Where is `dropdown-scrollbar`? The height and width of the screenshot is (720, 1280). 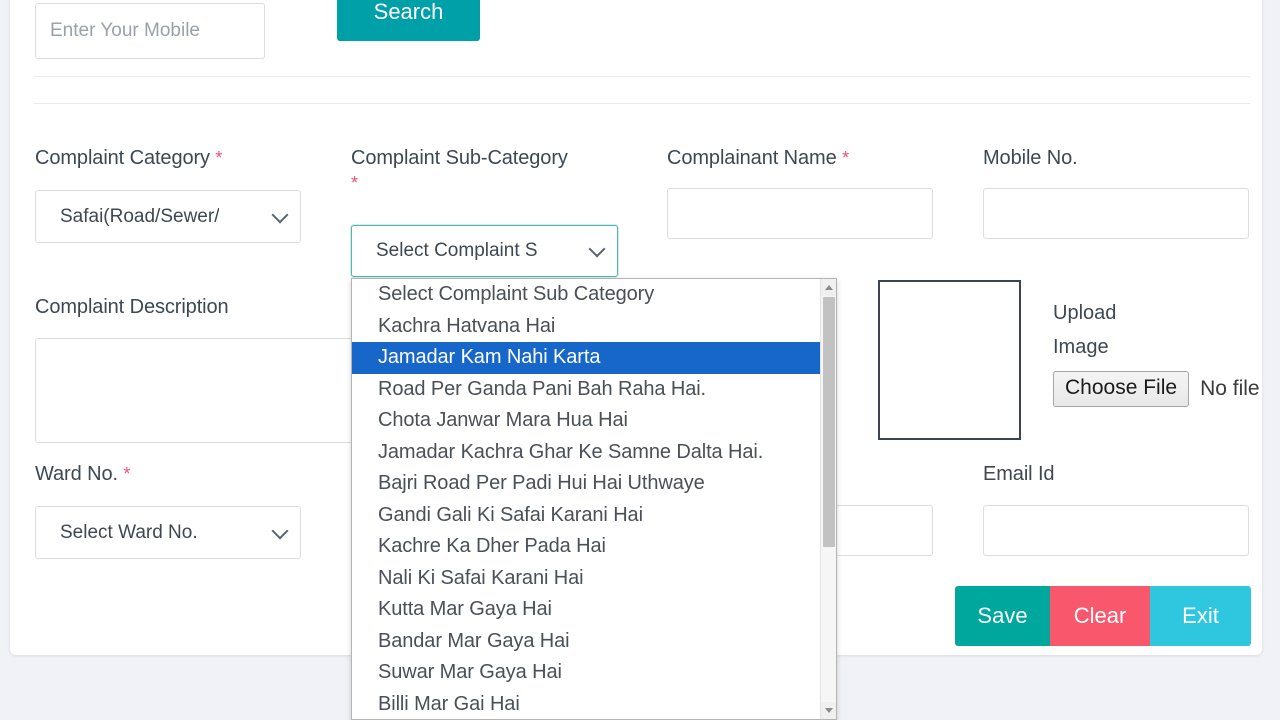 dropdown-scrollbar is located at coordinates (828, 499).